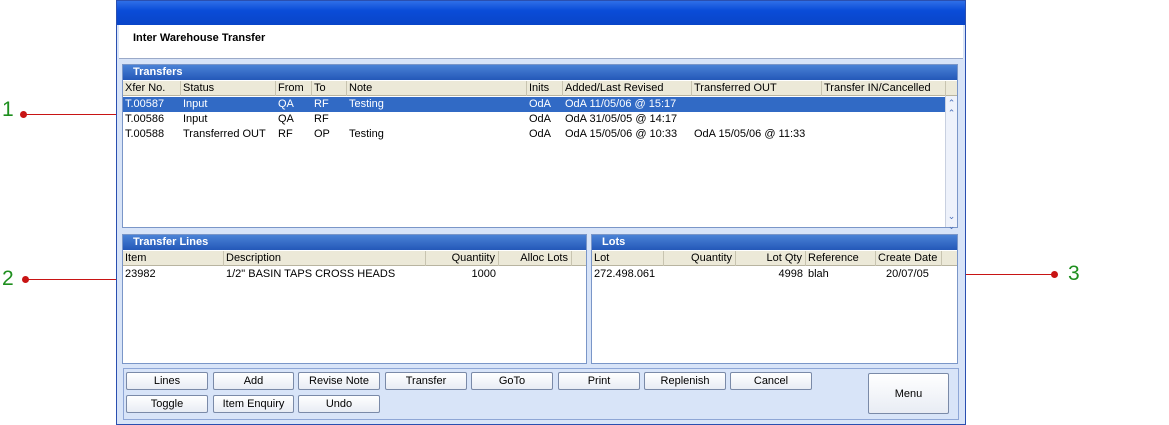  What do you see at coordinates (339, 404) in the screenshot?
I see `undo-button: Undo` at bounding box center [339, 404].